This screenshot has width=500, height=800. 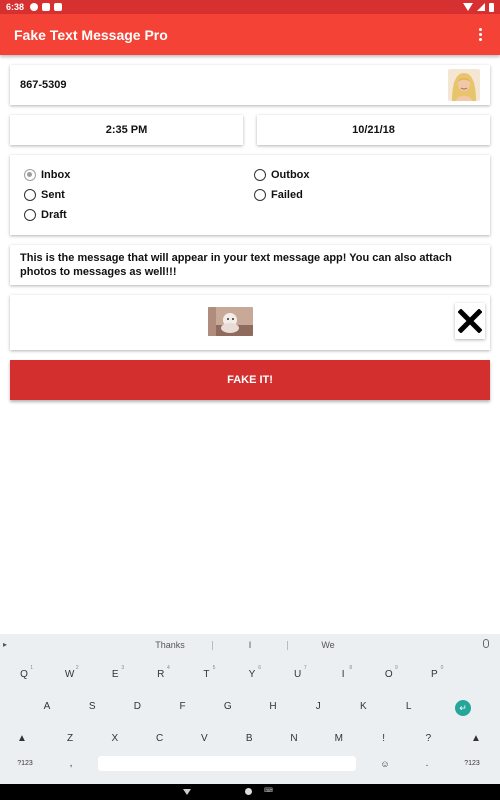 I want to click on key-label: !, so click(x=383, y=738).